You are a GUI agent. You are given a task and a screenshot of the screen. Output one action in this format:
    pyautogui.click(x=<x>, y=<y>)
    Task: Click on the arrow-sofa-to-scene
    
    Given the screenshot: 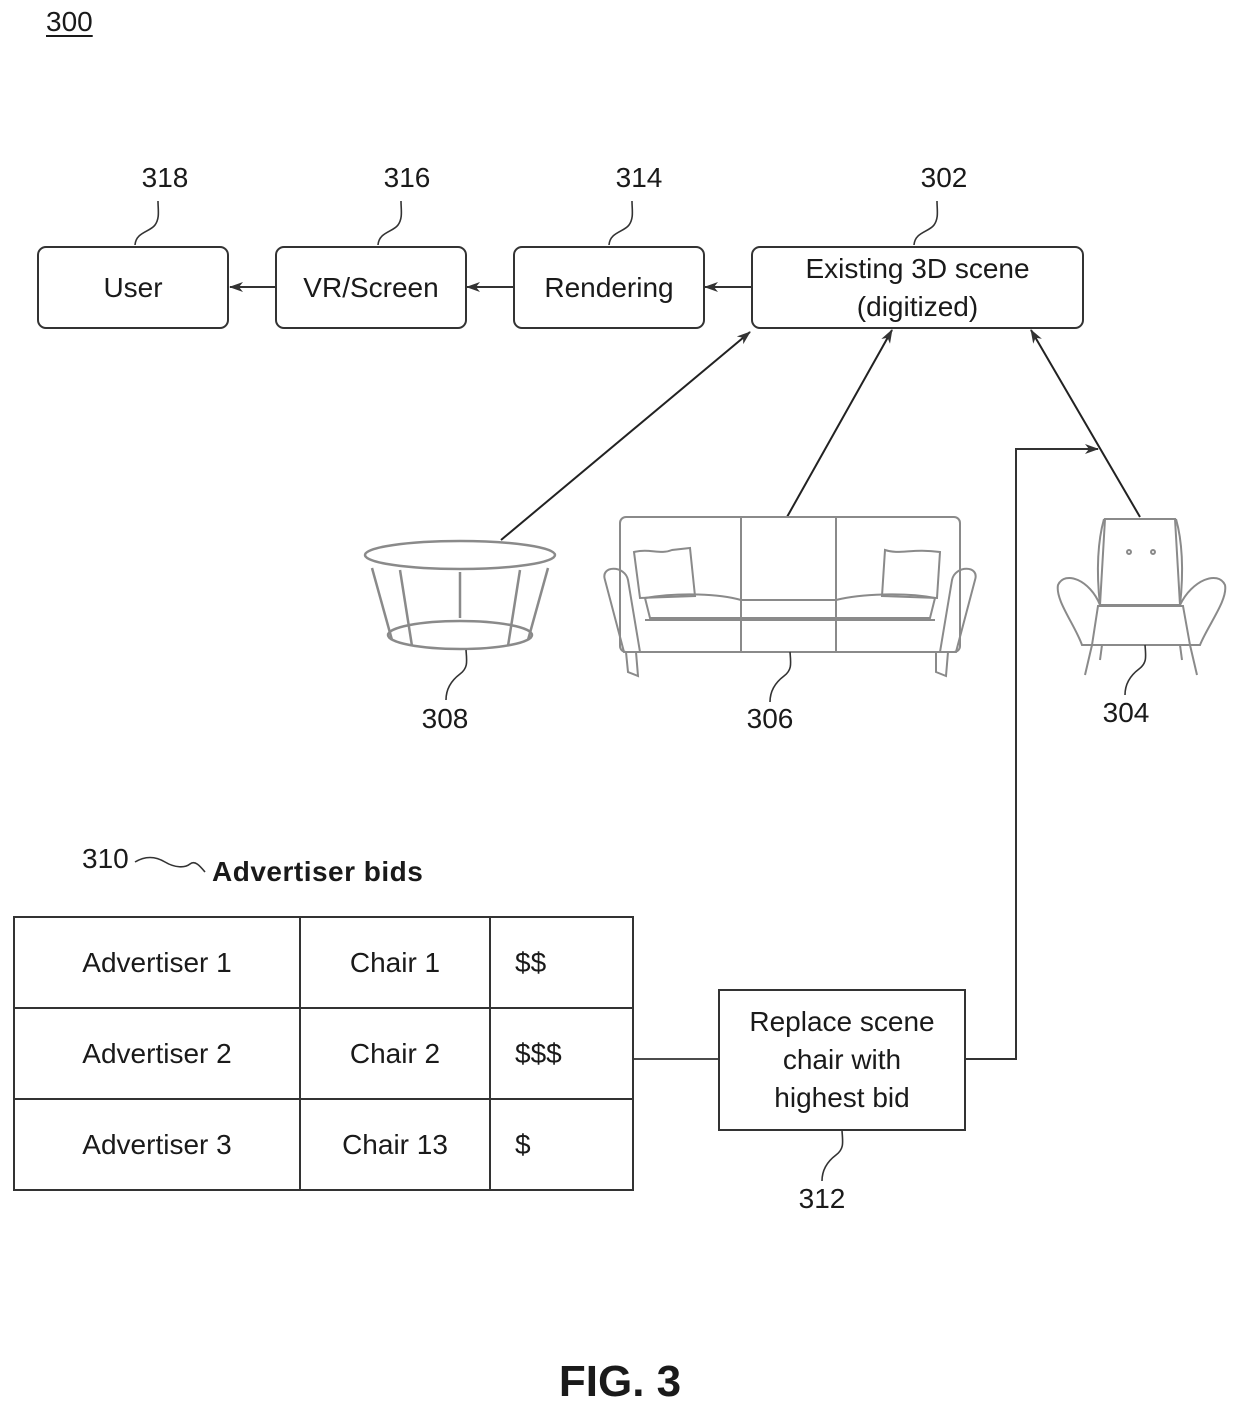 What is the action you would take?
    pyautogui.click(x=839, y=423)
    